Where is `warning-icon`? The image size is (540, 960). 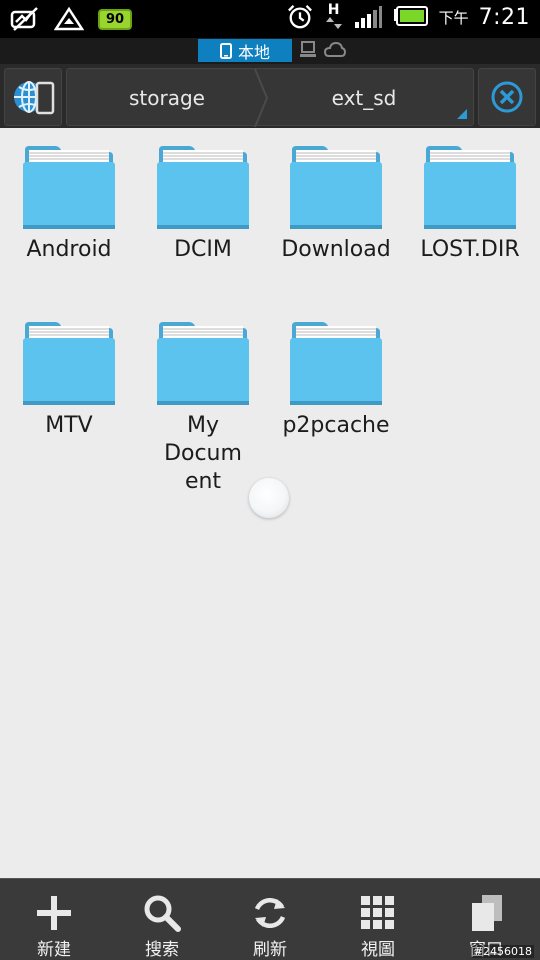
warning-icon is located at coordinates (69, 18).